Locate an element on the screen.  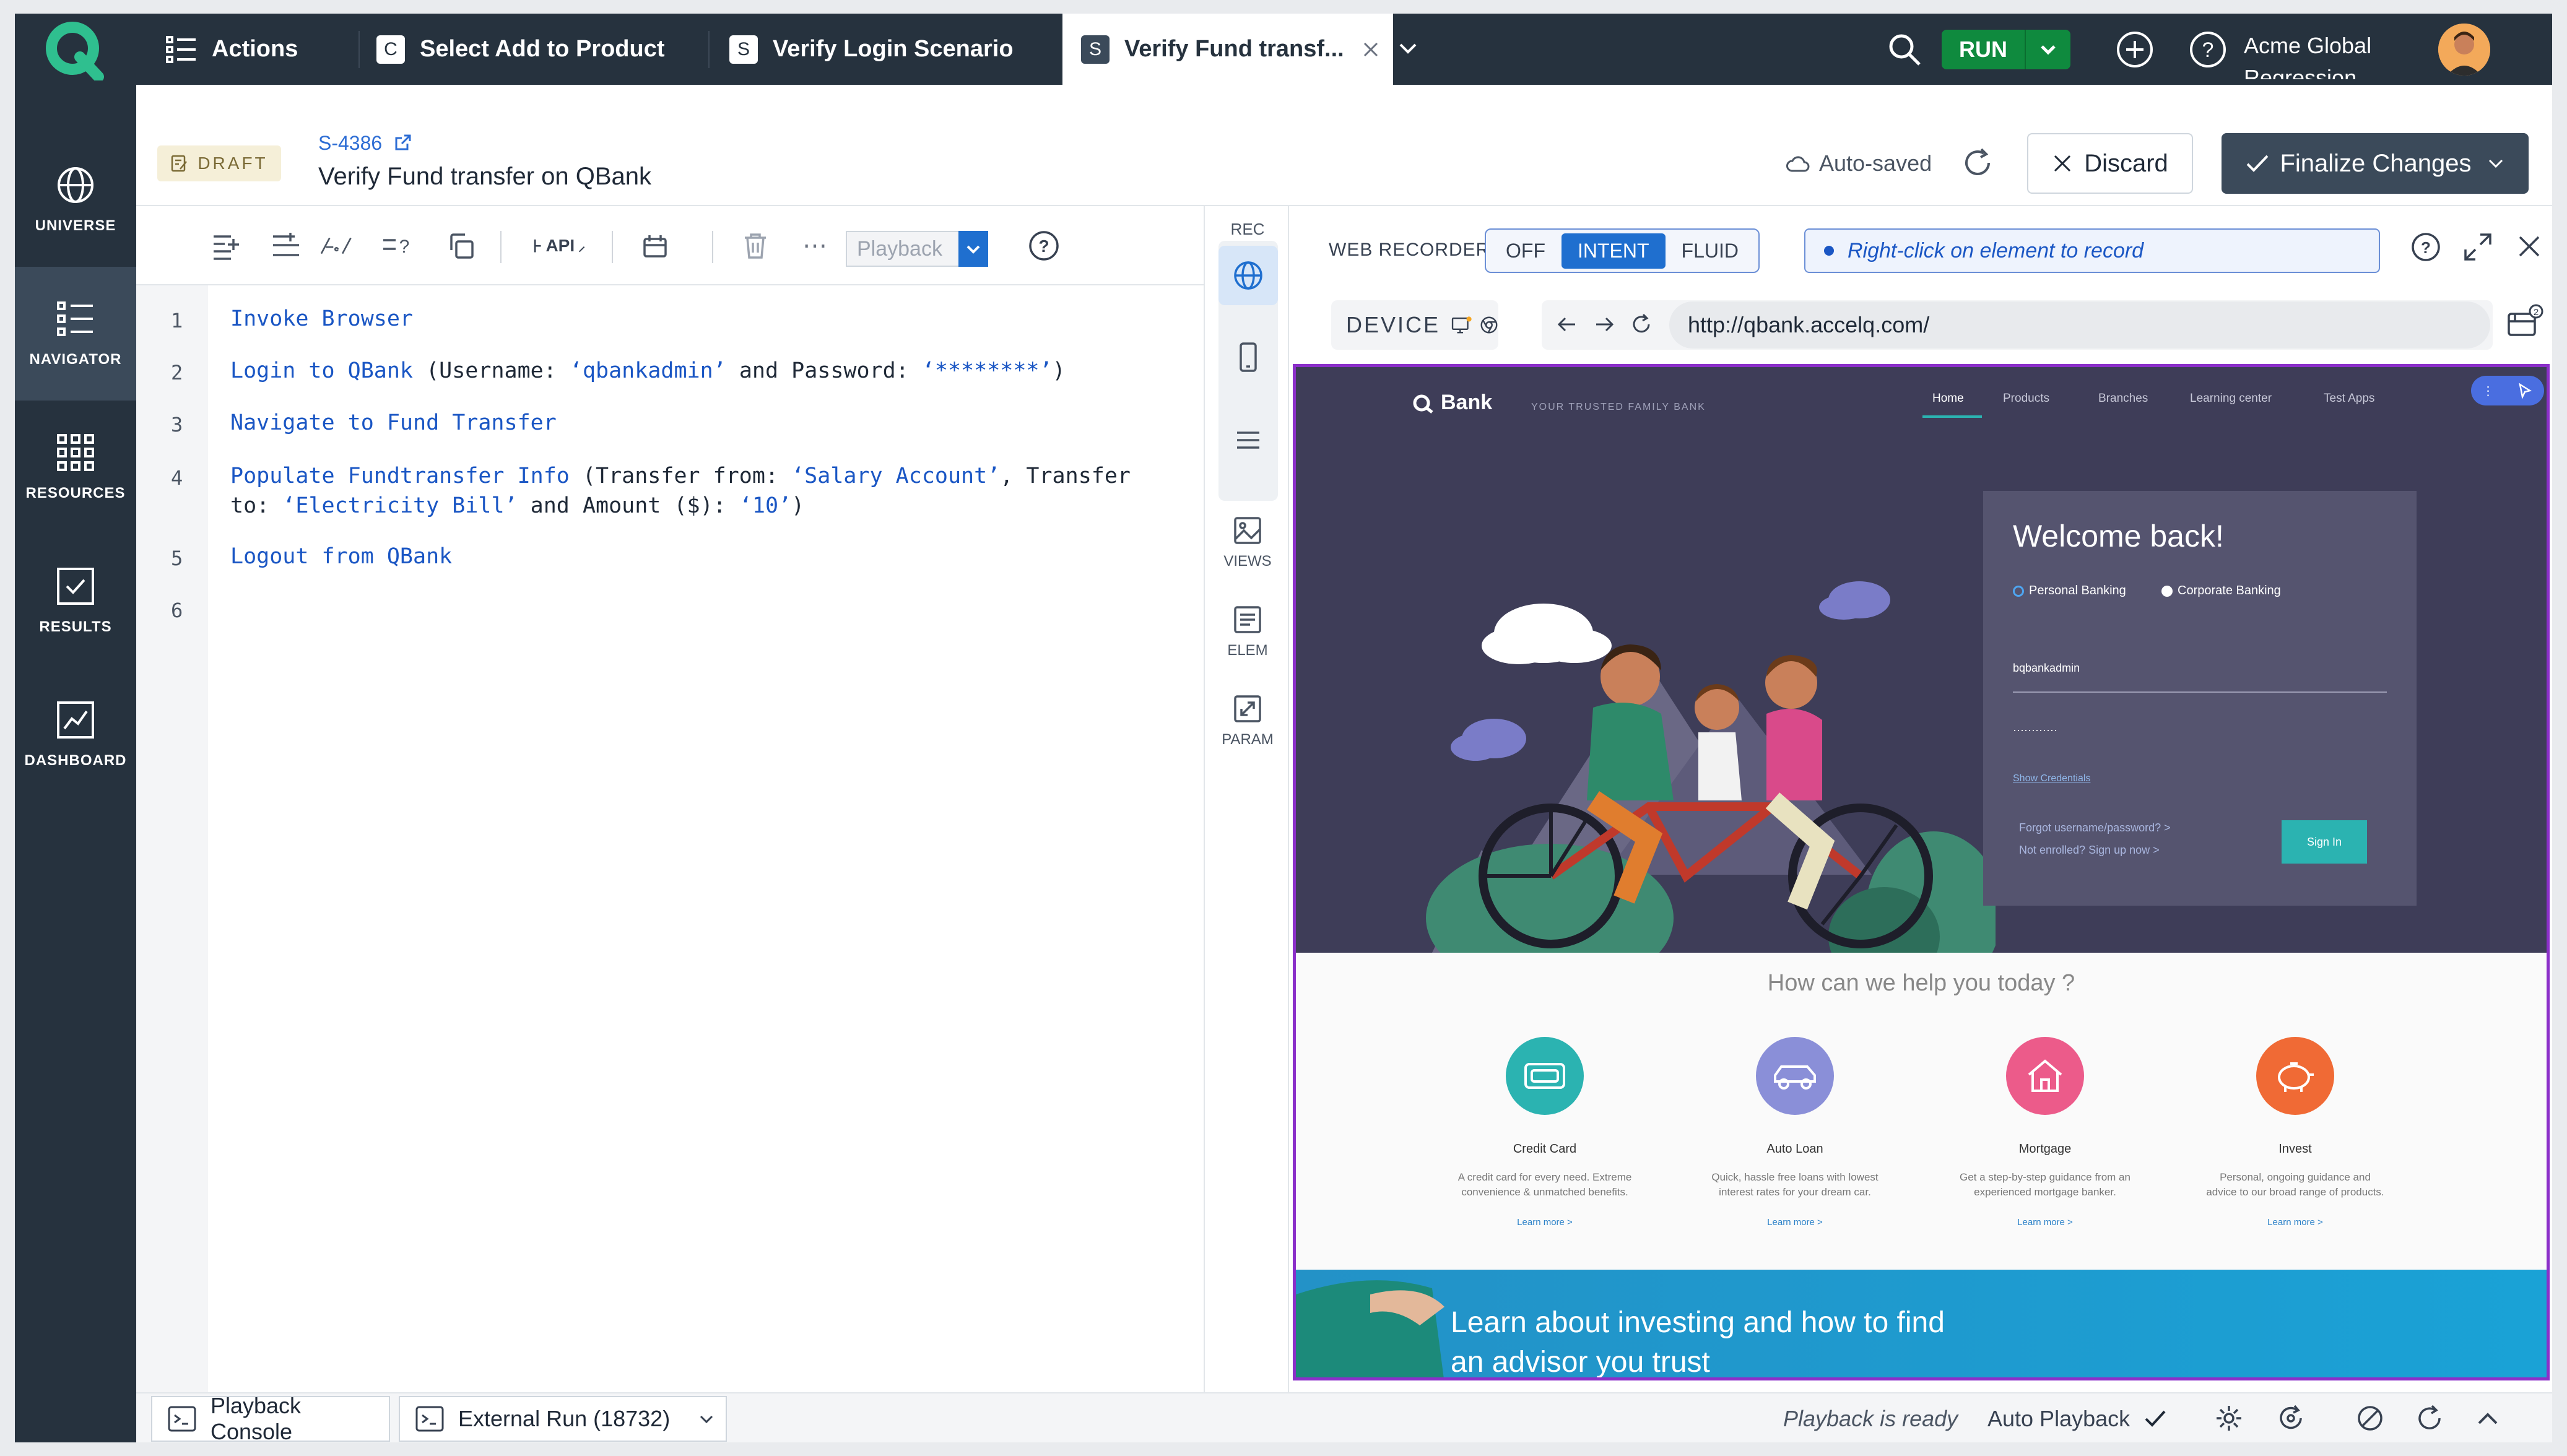
param-value: ‘qbankadmin’ is located at coordinates (648, 370).